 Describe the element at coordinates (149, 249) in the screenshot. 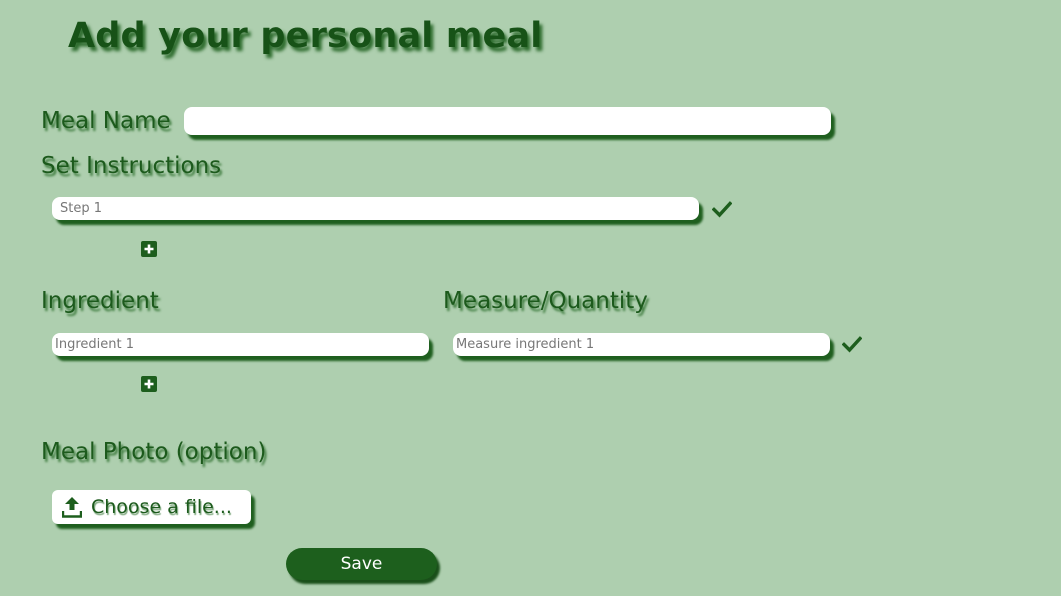

I see `add-step-icon` at that location.